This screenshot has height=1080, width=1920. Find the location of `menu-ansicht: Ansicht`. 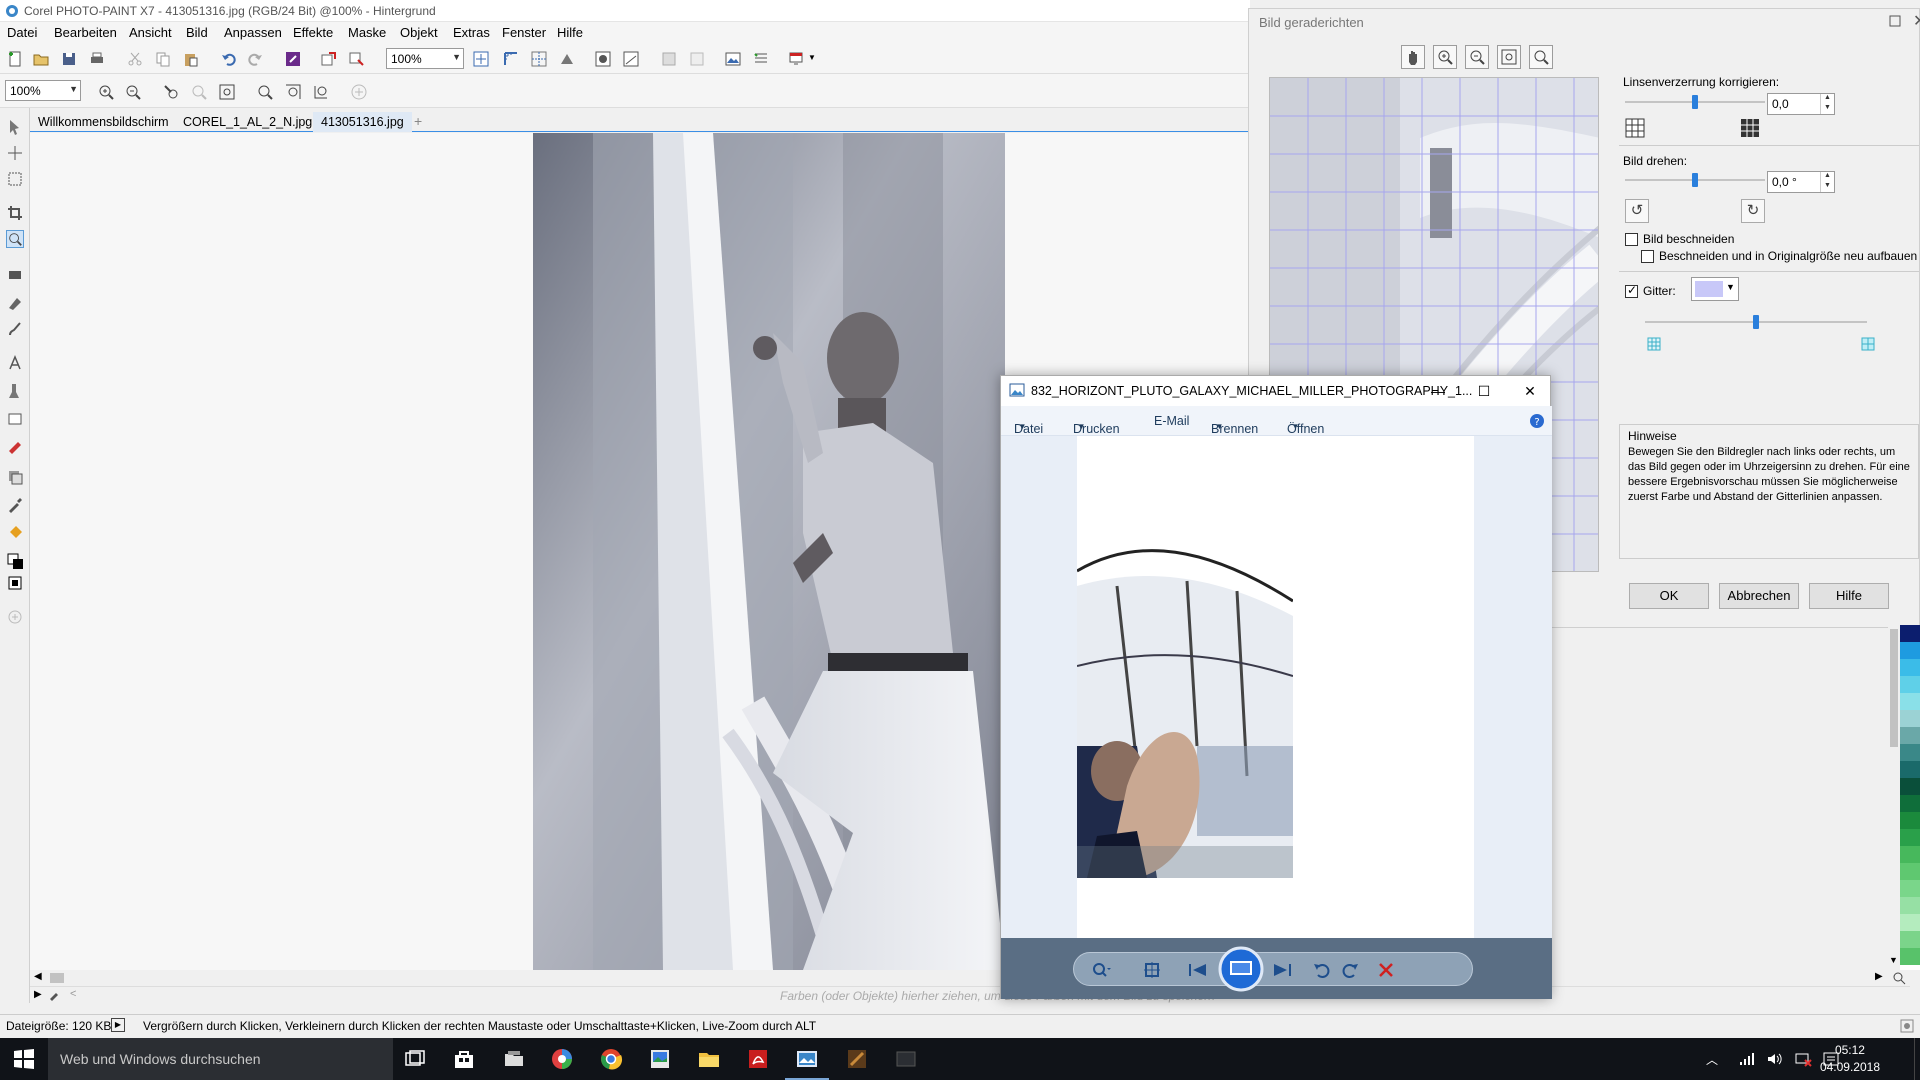

menu-ansicht: Ansicht is located at coordinates (150, 32).